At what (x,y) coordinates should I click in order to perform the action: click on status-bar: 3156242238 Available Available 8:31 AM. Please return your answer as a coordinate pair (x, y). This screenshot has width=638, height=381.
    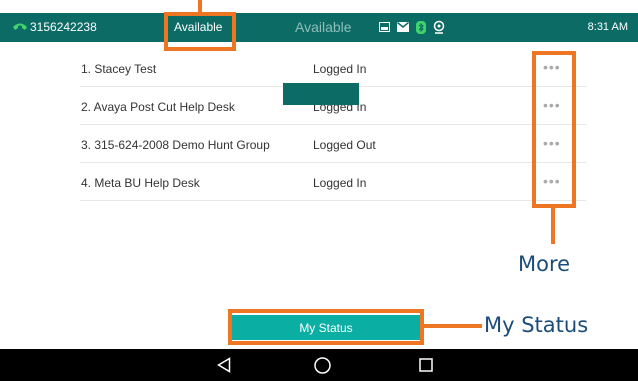
    Looking at the image, I should click on (319, 27).